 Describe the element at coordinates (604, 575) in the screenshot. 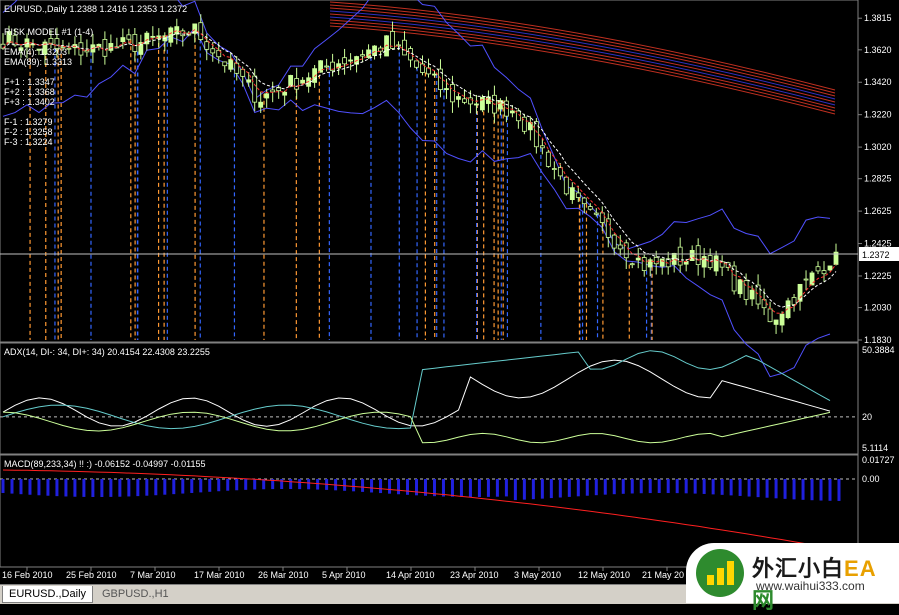

I see `date-tick-label: 12 May 2010` at that location.